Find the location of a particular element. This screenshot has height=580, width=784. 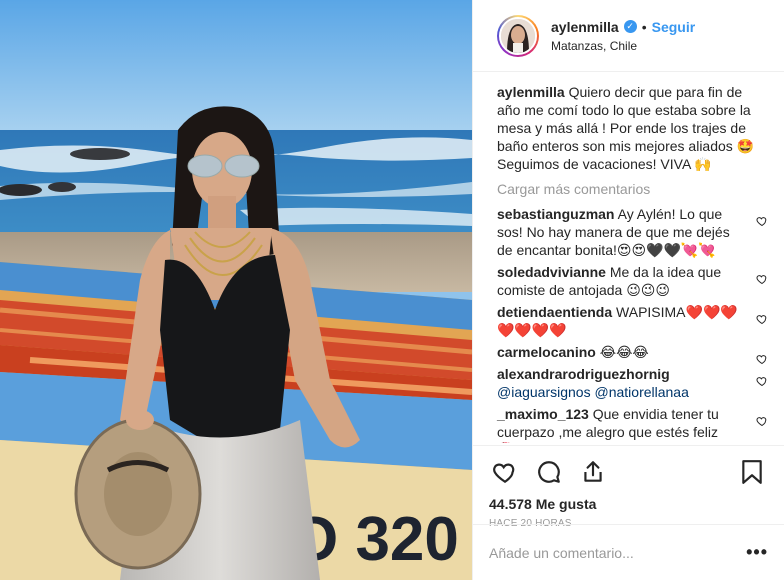

username-row: aylenmilla ✓ • Seguir is located at coordinates (623, 27).